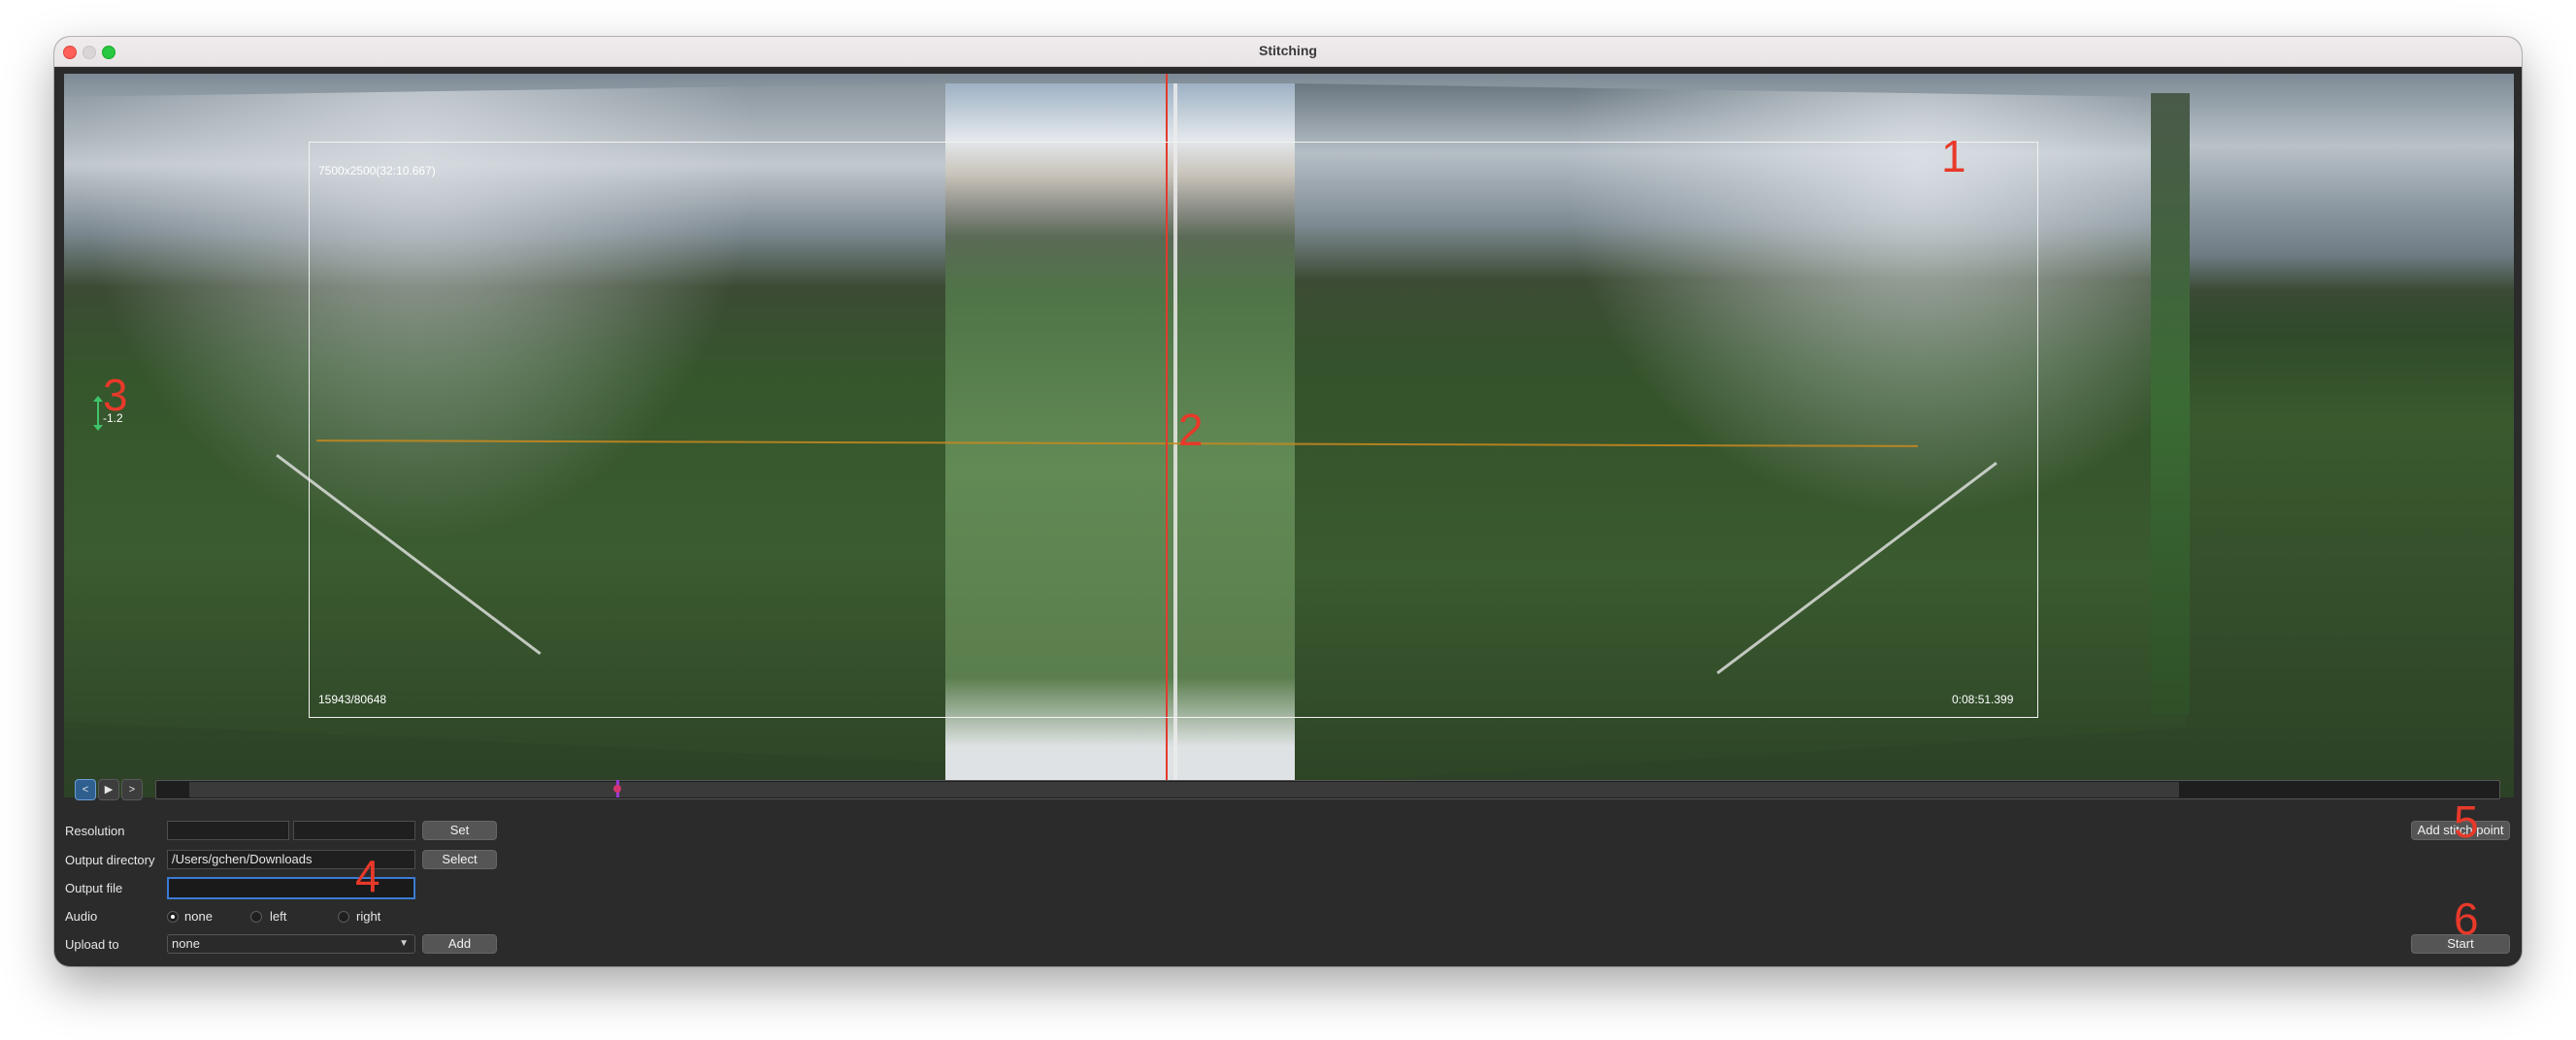 The image size is (2576, 1040). I want to click on add-upload-button: Add, so click(459, 944).